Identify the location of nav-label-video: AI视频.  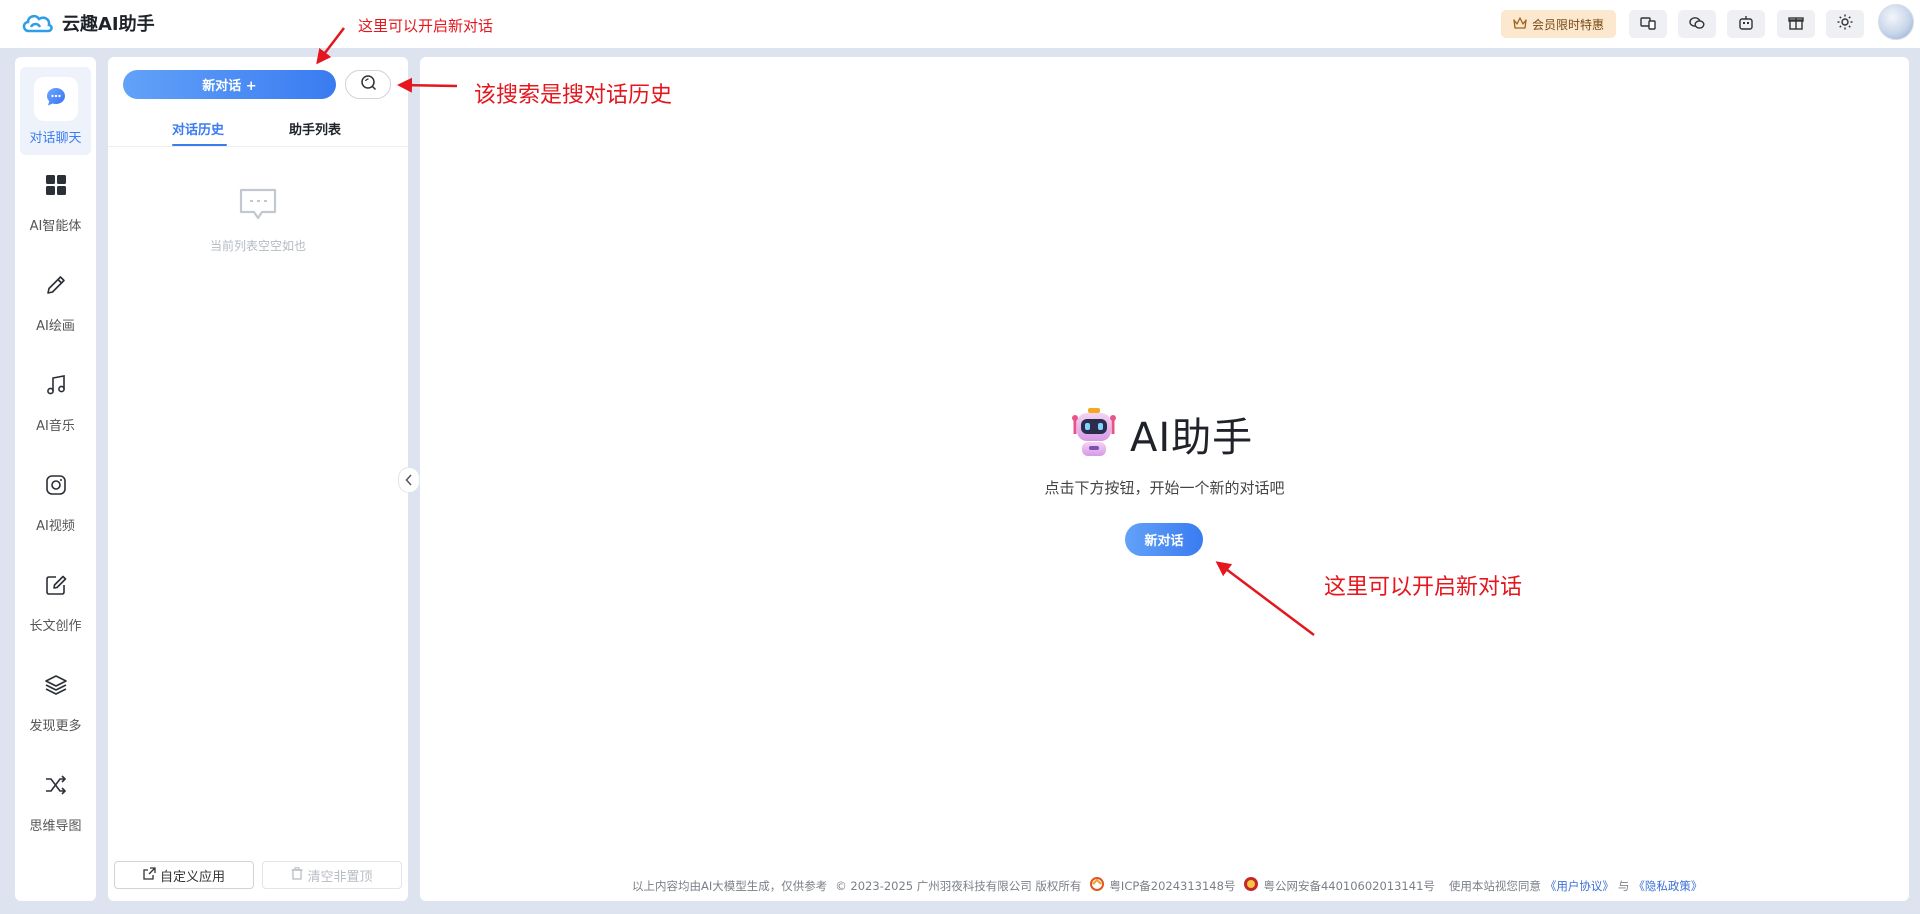
(55, 526).